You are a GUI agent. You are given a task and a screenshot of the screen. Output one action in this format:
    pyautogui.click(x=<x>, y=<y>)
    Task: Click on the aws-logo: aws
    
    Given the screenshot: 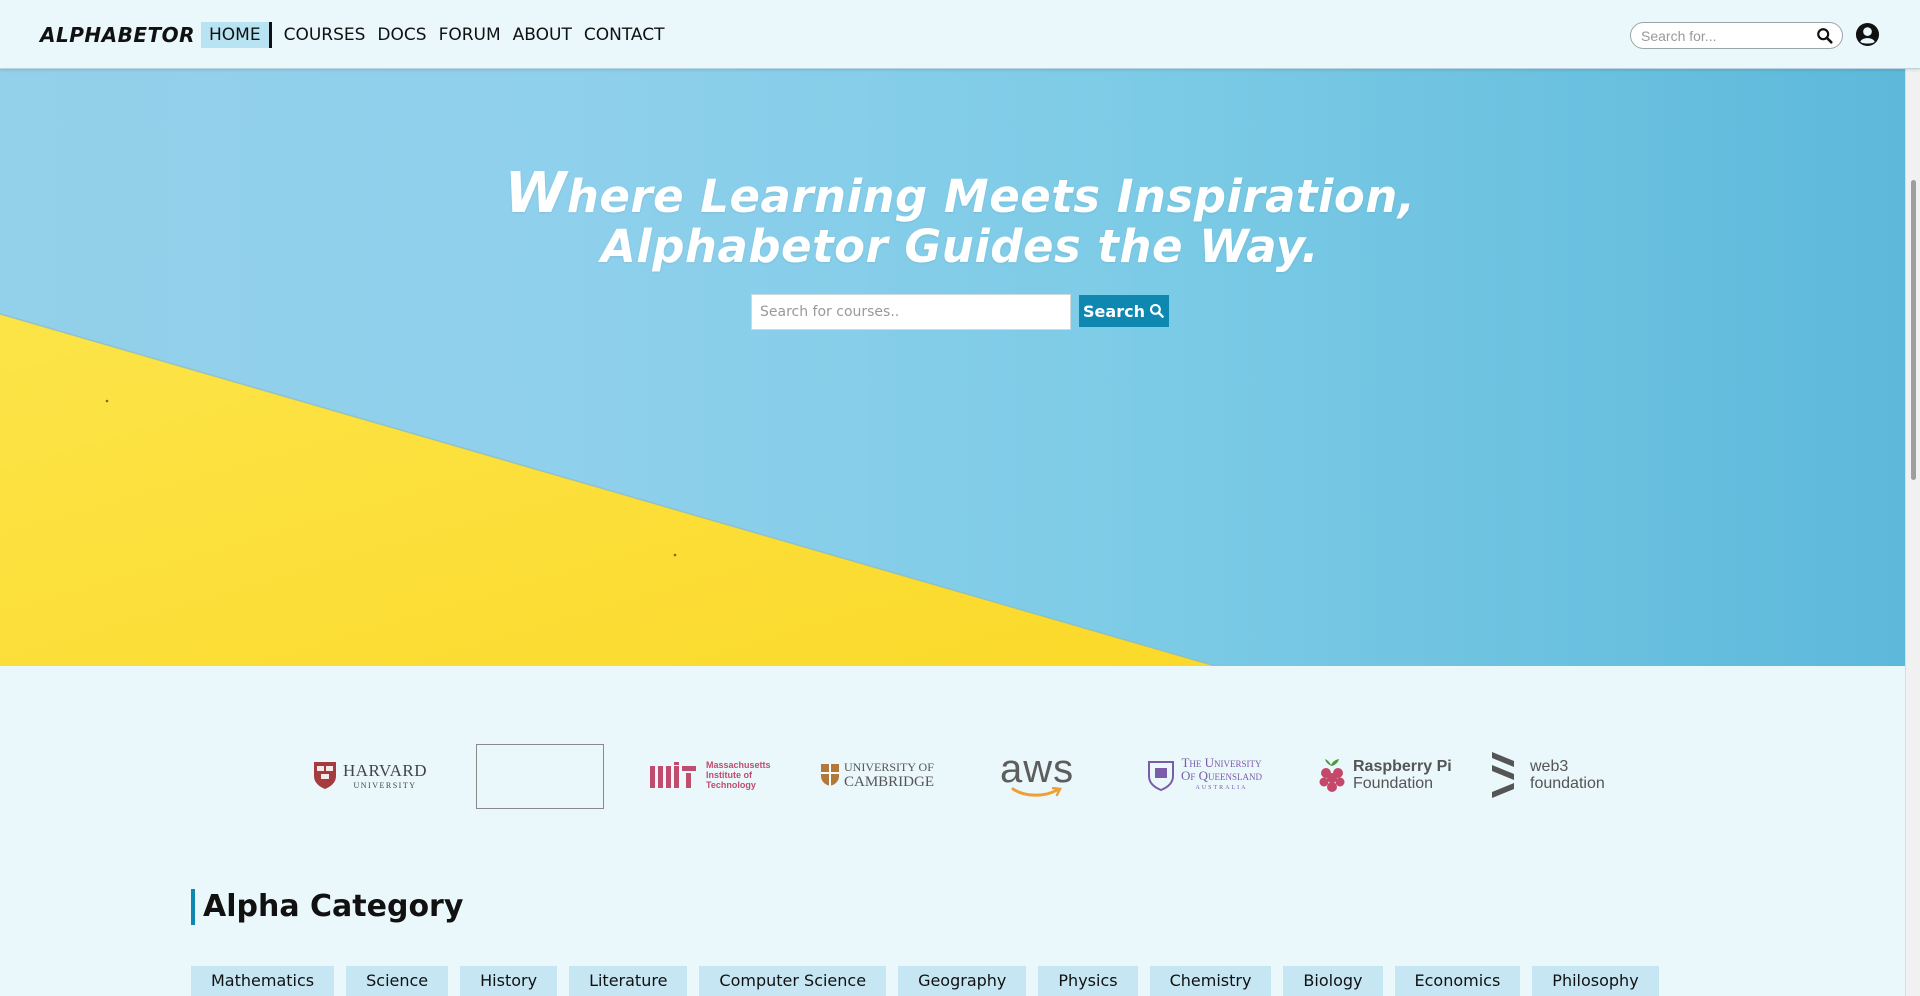 What is the action you would take?
    pyautogui.click(x=1037, y=775)
    